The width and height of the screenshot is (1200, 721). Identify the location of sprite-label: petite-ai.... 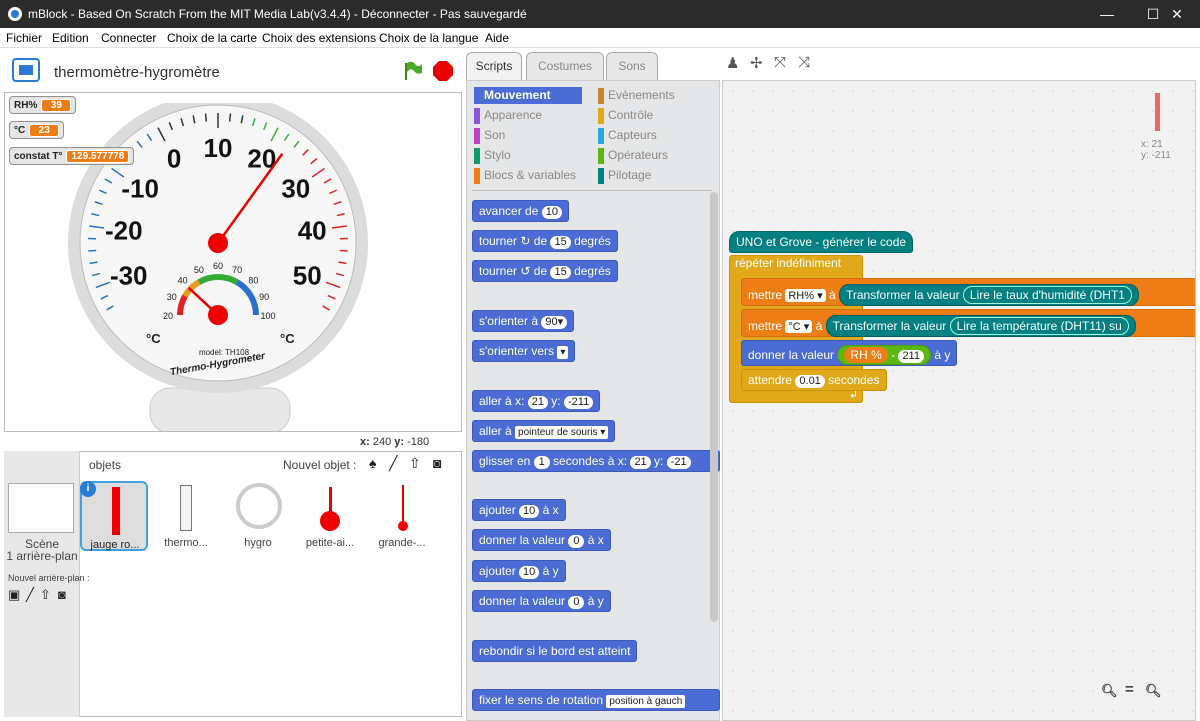
(330, 543).